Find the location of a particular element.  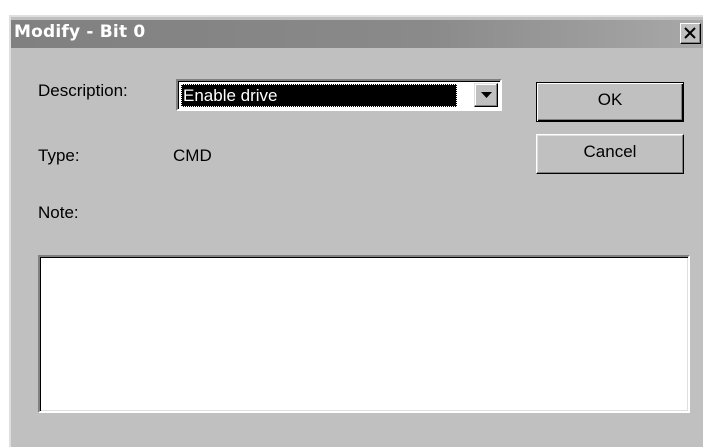

description-dropdown: Enable drive is located at coordinates (339, 95).